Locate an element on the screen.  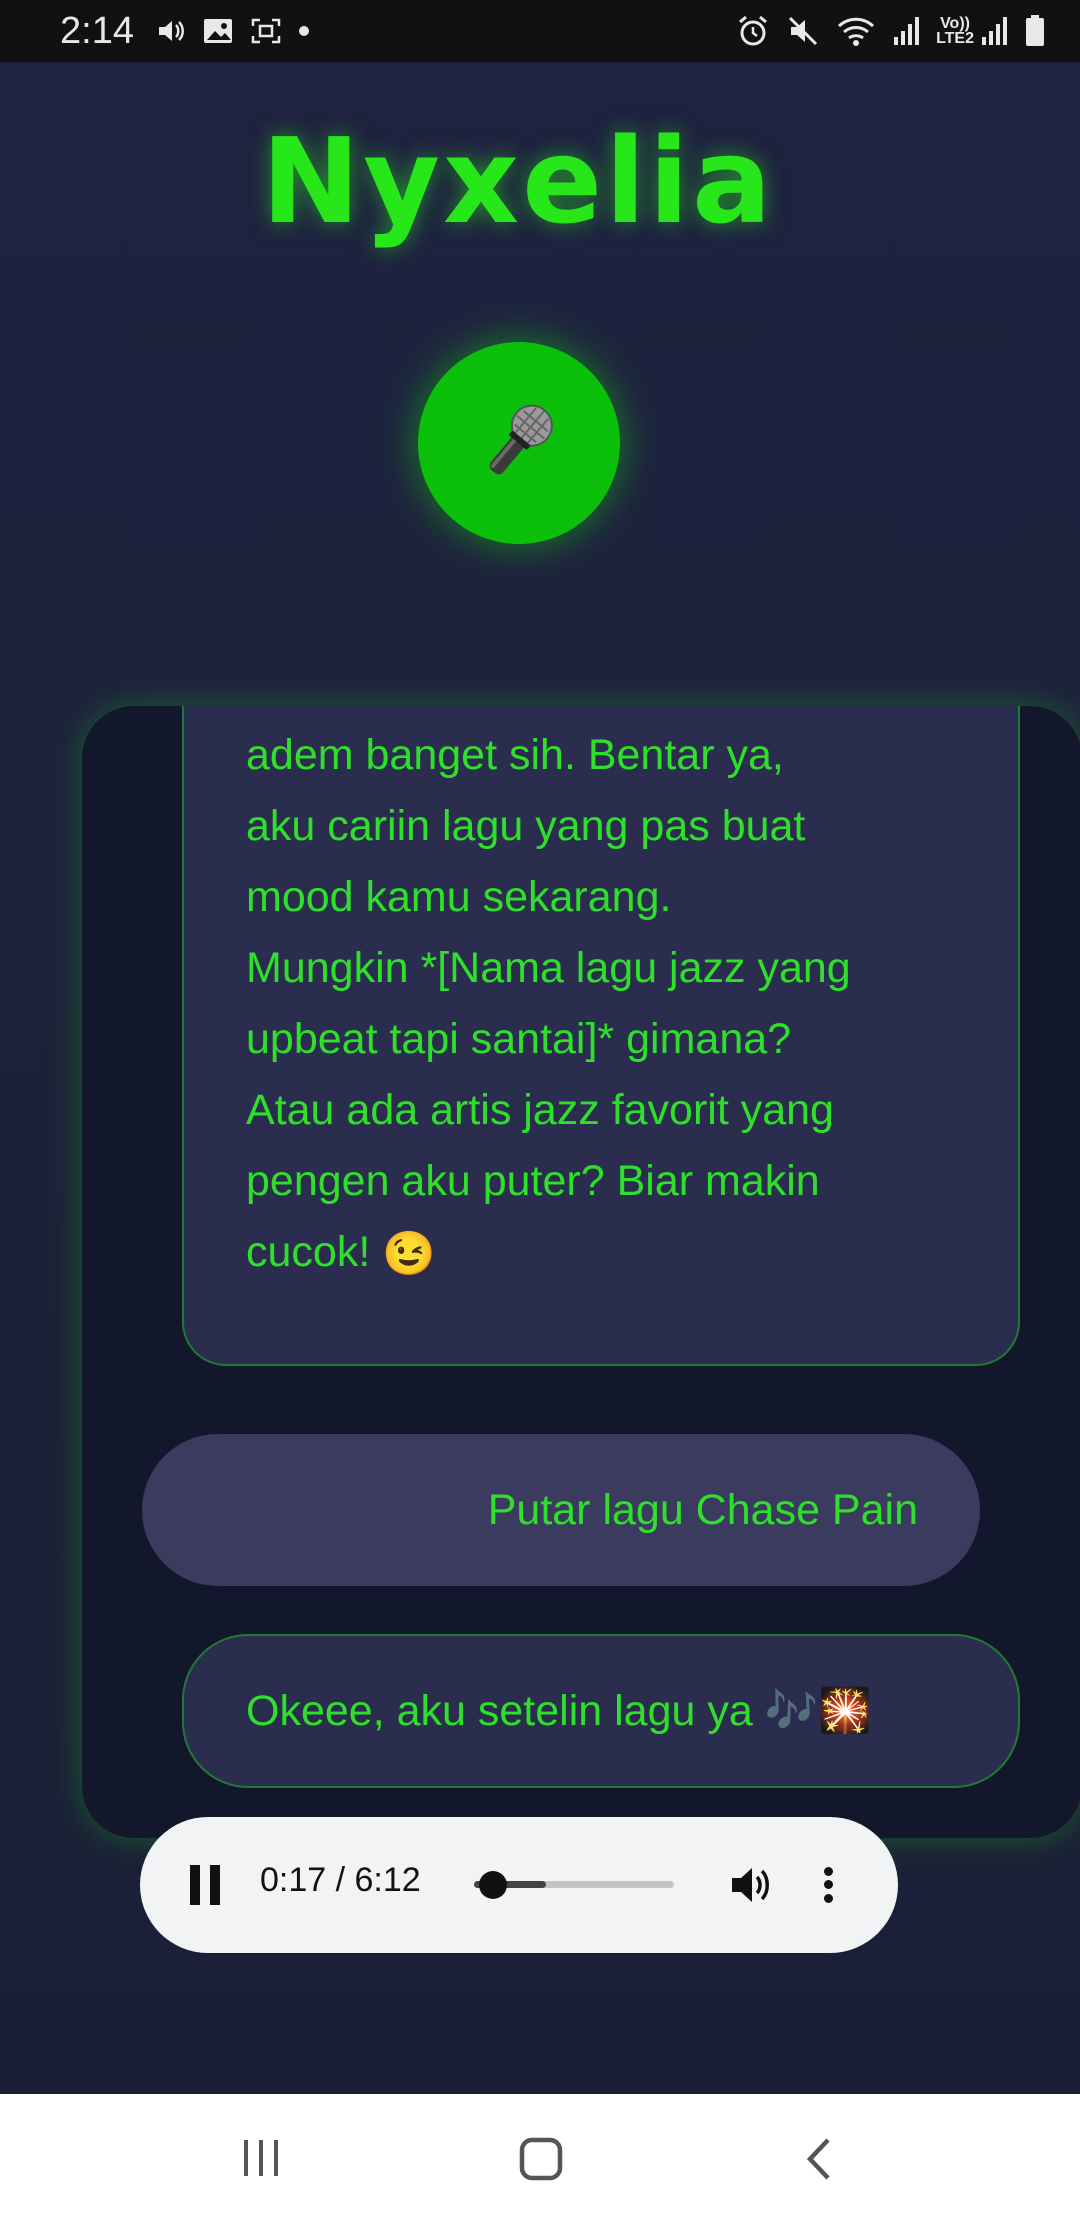
message-line: Mungkin *[Nama lagu jazz yang is located at coordinates (548, 968).